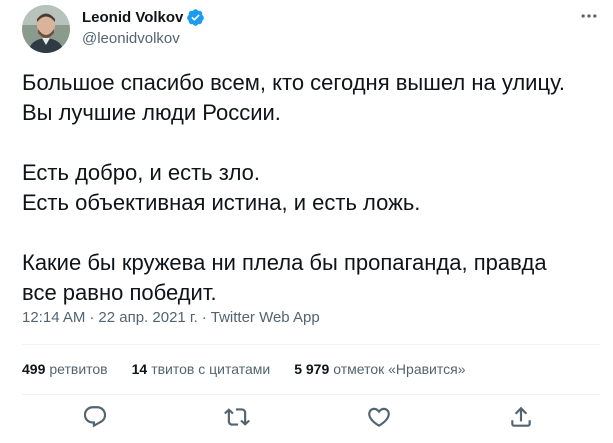 This screenshot has height=443, width=613. What do you see at coordinates (195, 17) in the screenshot?
I see `verified-badge-icon` at bounding box center [195, 17].